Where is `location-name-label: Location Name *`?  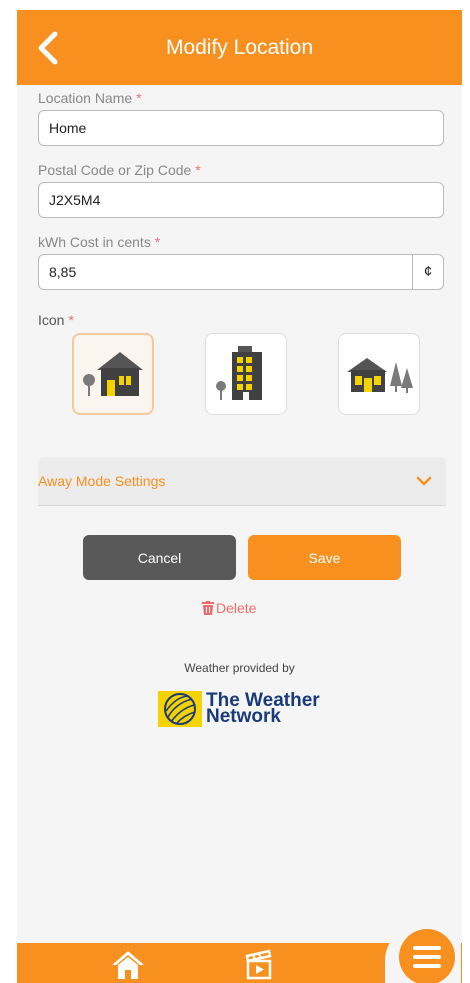
location-name-label: Location Name * is located at coordinates (90, 98).